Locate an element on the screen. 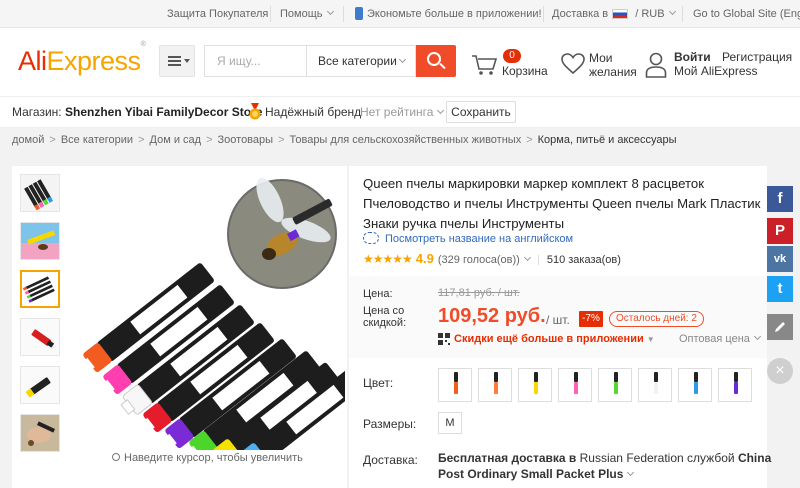  my-aliexpress-link: Мой AliExpress is located at coordinates (716, 71).